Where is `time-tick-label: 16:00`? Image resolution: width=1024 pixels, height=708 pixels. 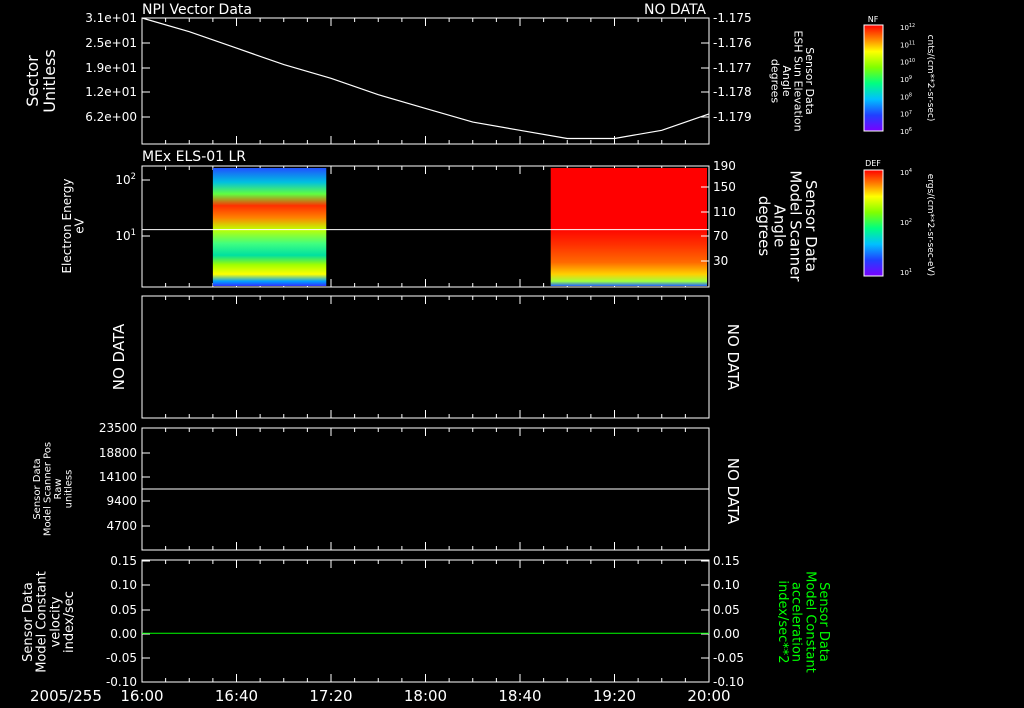 time-tick-label: 16:00 is located at coordinates (141, 696).